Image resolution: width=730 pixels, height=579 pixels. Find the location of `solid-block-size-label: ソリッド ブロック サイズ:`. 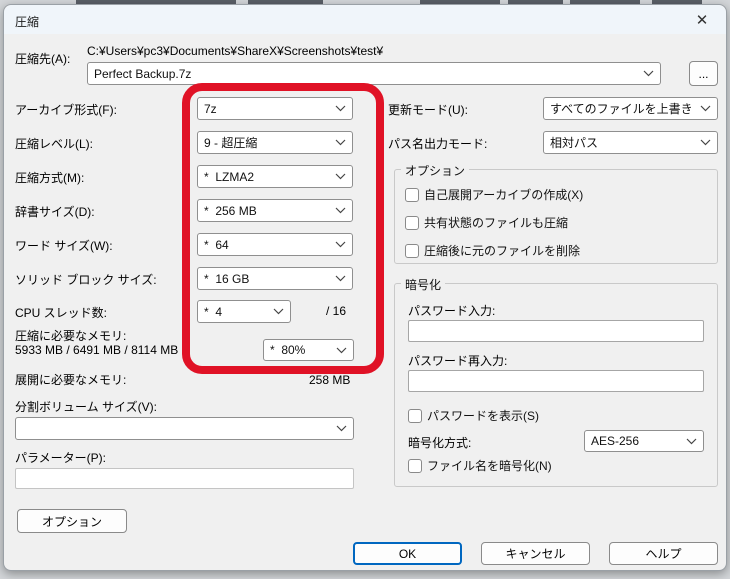

solid-block-size-label: ソリッド ブロック サイズ: is located at coordinates (86, 280).